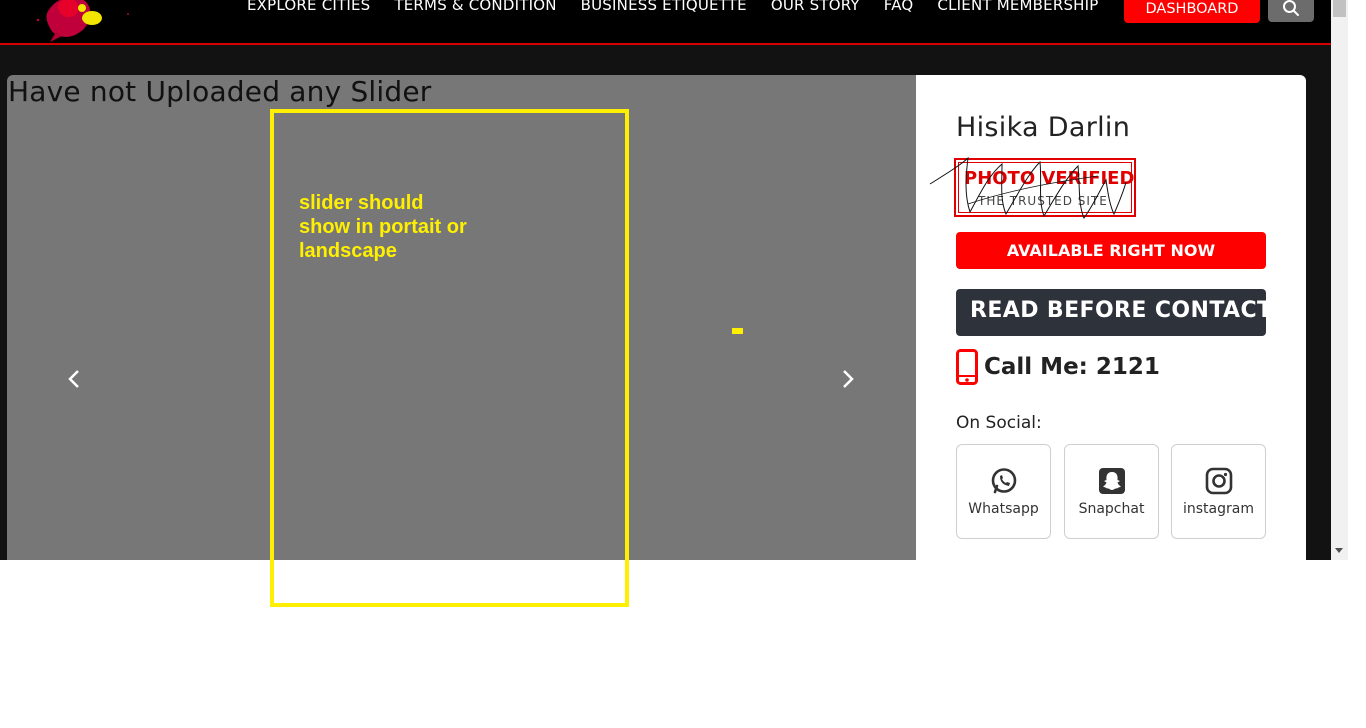  I want to click on page-scrollbar, so click(1339, 280).